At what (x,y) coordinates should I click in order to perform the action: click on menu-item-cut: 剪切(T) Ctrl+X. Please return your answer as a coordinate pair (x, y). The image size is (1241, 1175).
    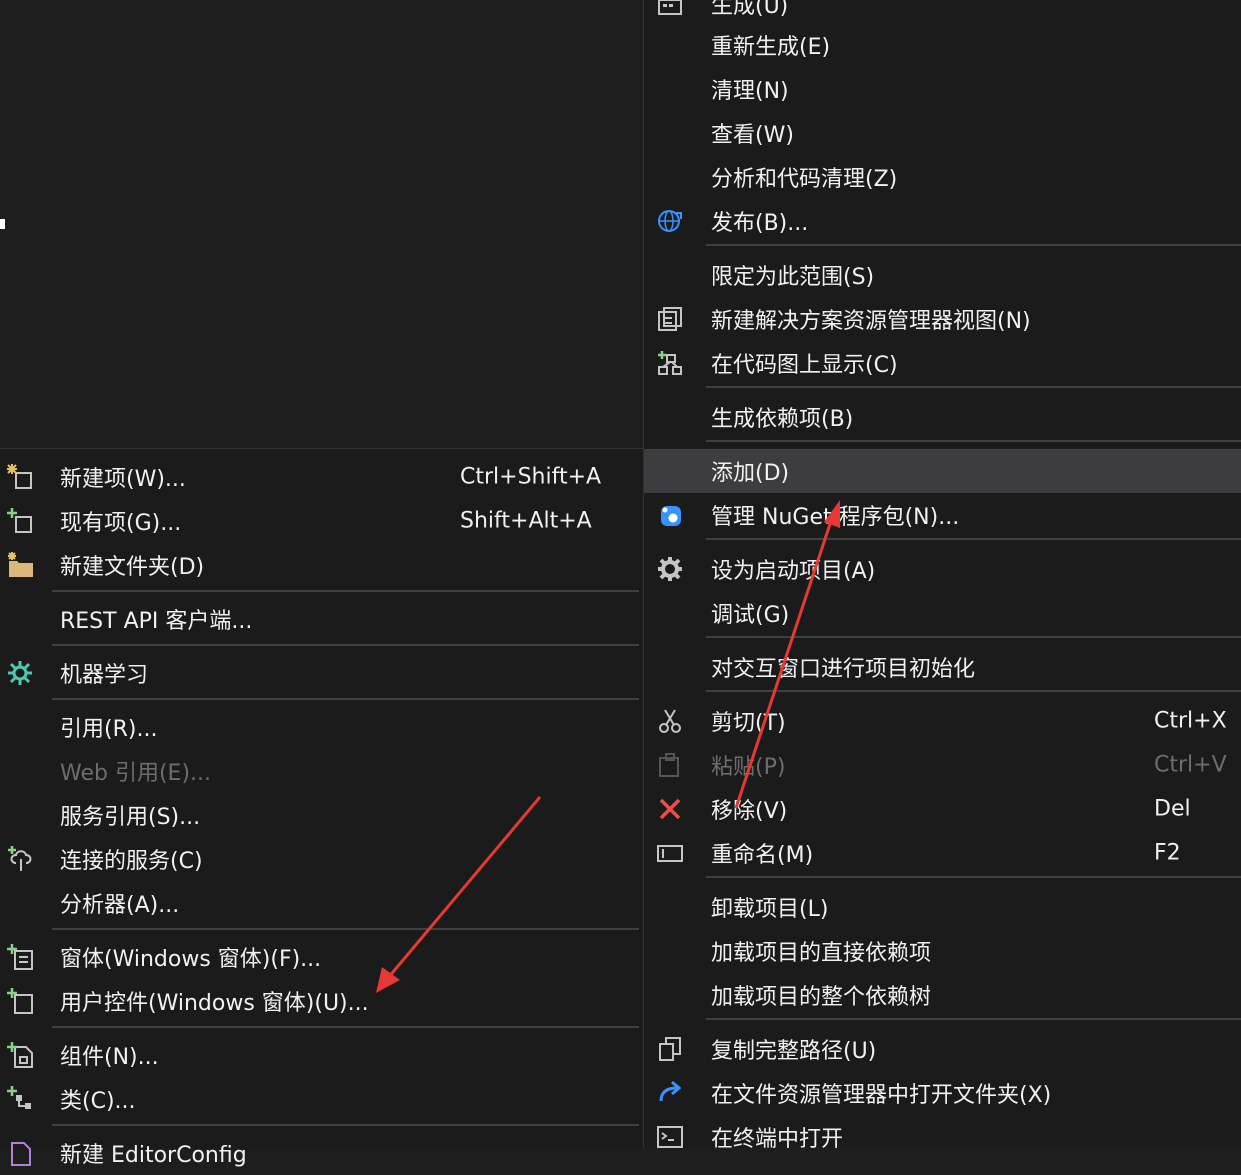
    Looking at the image, I should click on (942, 721).